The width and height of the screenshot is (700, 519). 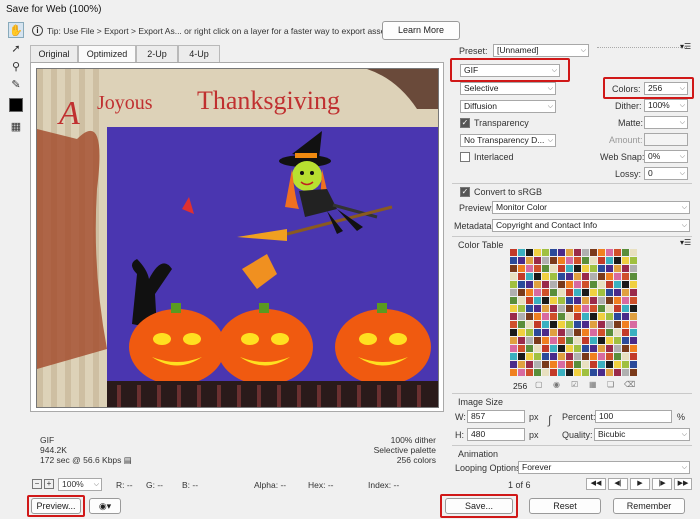 What do you see at coordinates (16, 66) in the screenshot?
I see `zoom-tool-icon: ⚲` at bounding box center [16, 66].